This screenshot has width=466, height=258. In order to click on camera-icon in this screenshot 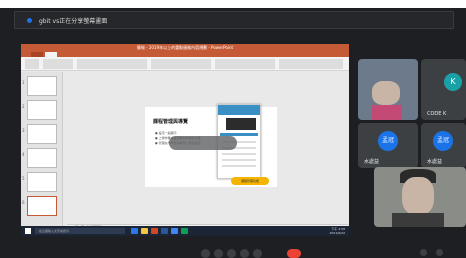, I will do `click(218, 253)`.